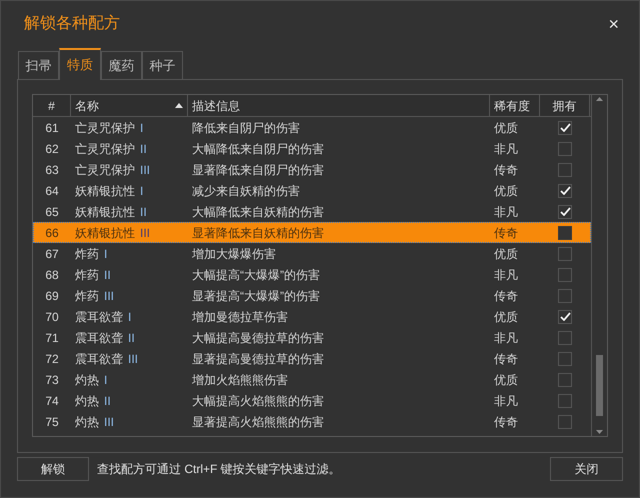 The width and height of the screenshot is (640, 498). What do you see at coordinates (258, 338) in the screenshot?
I see `table-cell-text: 大幅提高曼德拉草的伤害` at bounding box center [258, 338].